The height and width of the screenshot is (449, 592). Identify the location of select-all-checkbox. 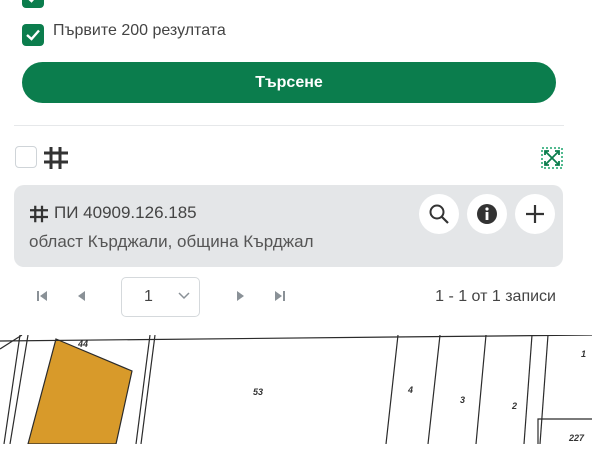
(26, 157).